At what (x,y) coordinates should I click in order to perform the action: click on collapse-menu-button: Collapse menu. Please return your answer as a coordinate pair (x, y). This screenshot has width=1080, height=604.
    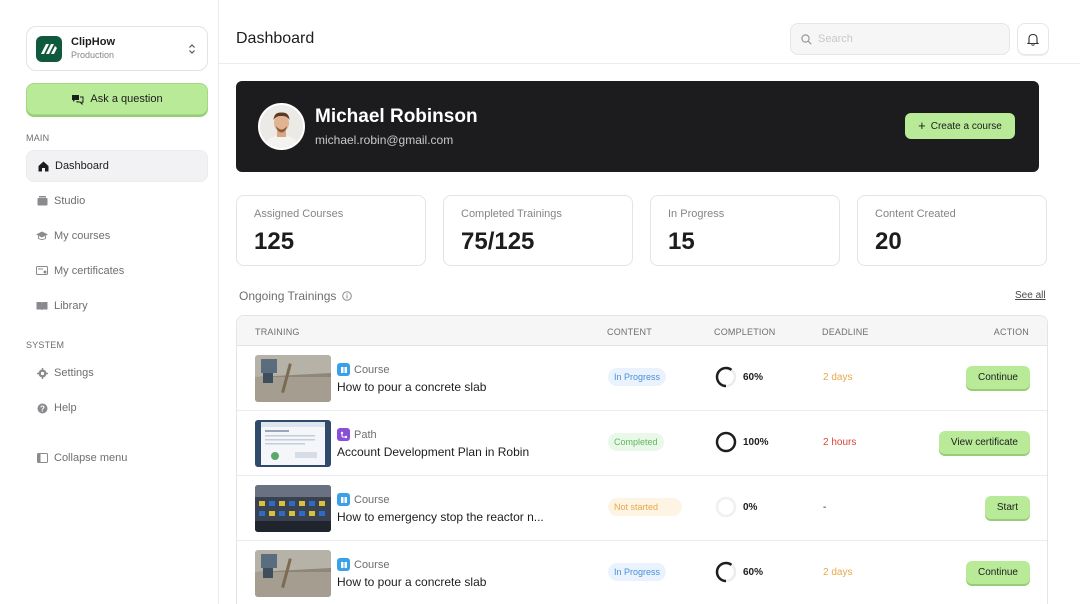
    Looking at the image, I should click on (117, 458).